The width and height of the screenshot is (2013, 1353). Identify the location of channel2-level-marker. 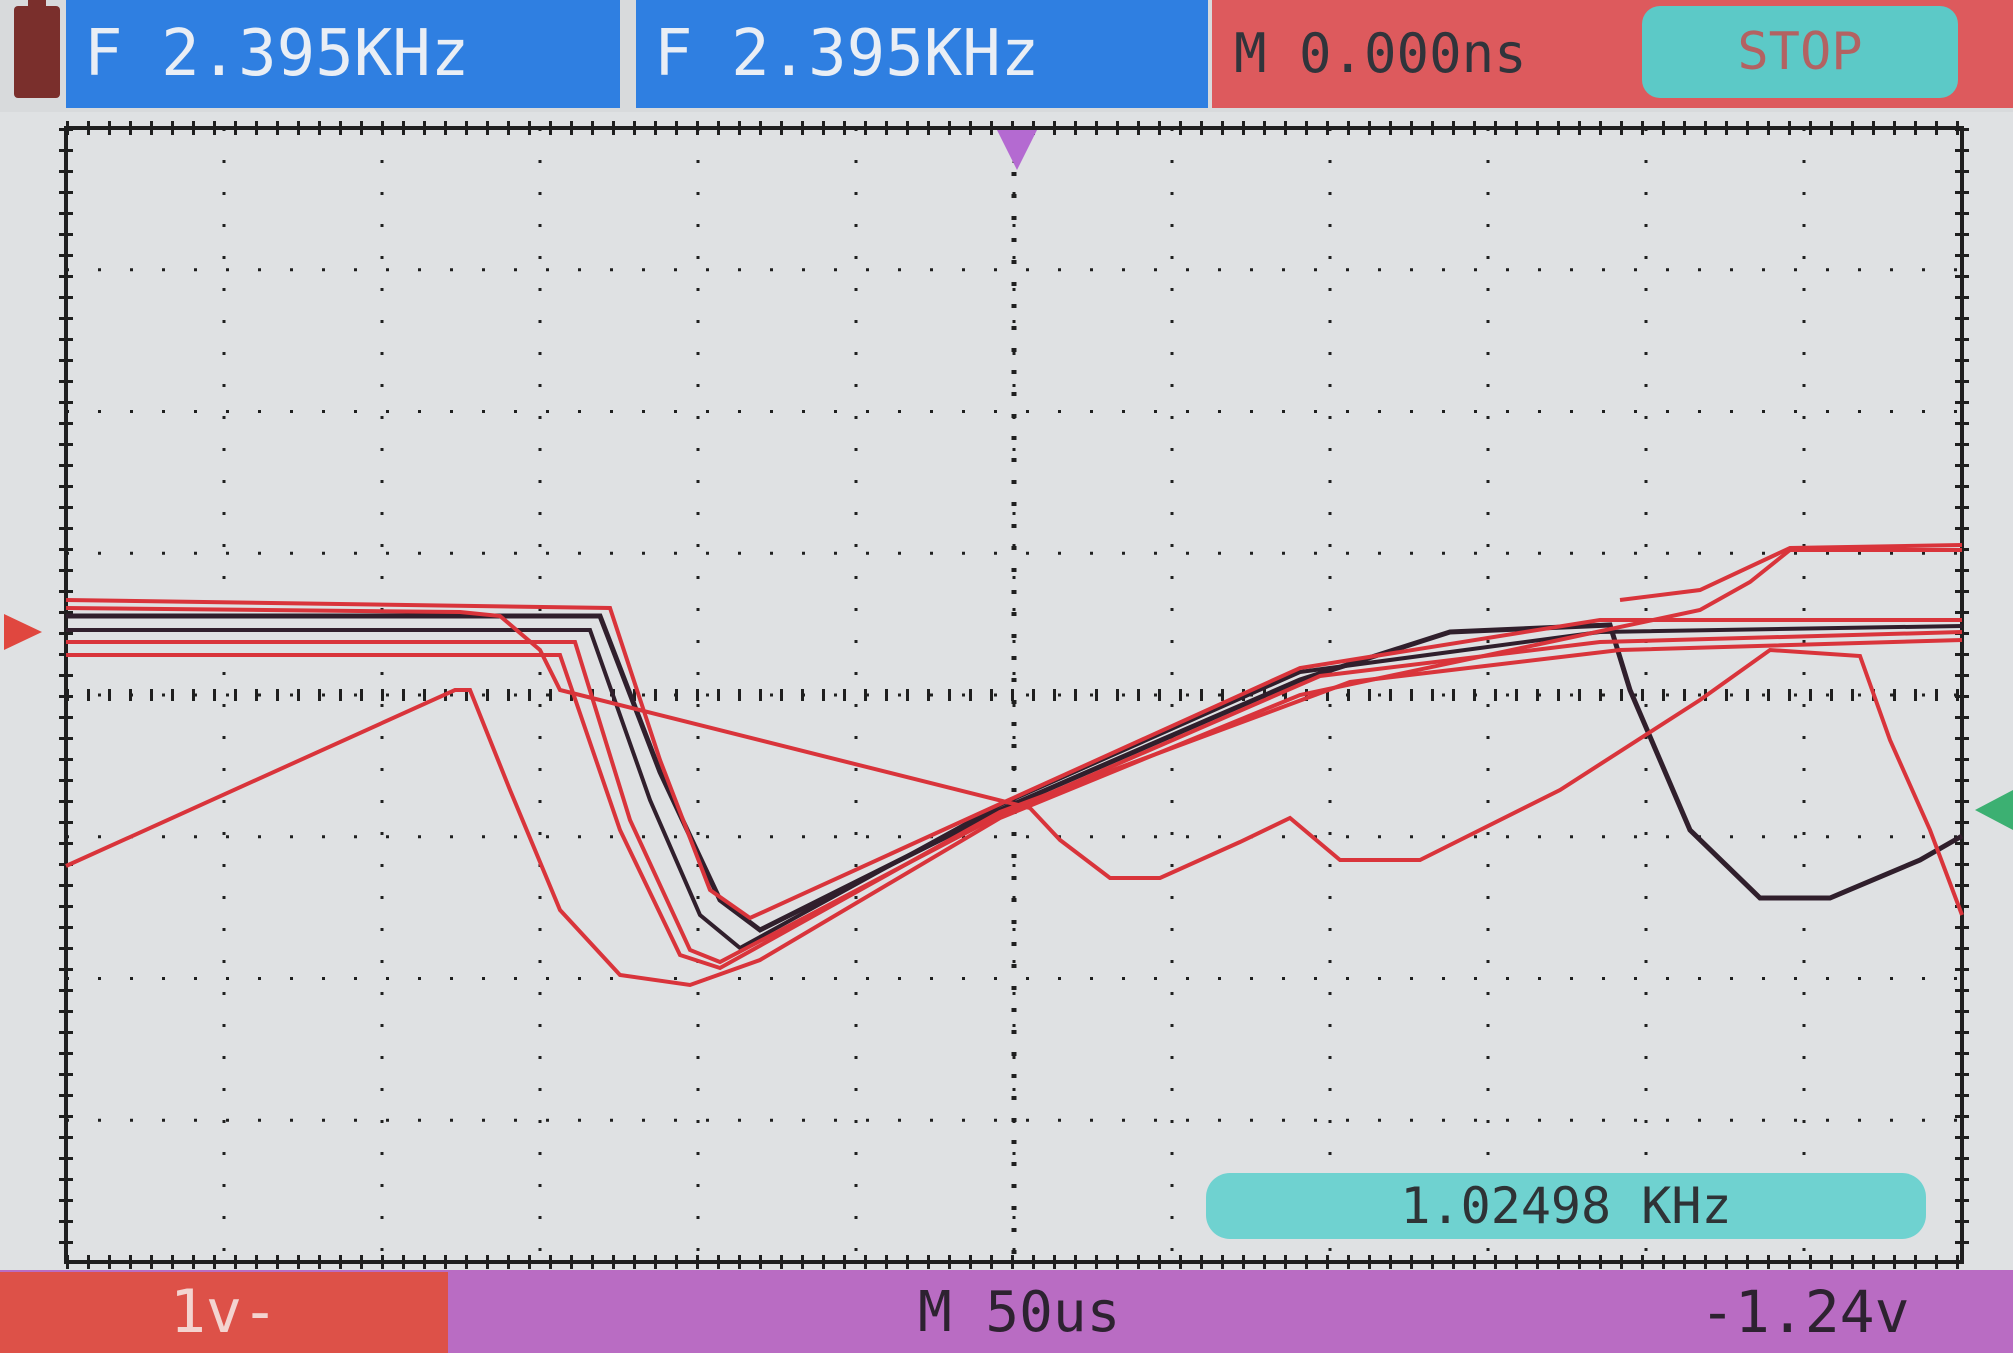
(1994, 810).